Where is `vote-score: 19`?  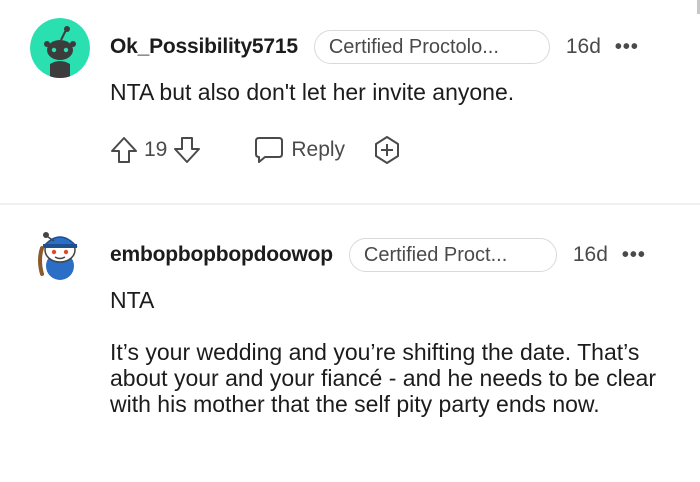
vote-score: 19 is located at coordinates (156, 149).